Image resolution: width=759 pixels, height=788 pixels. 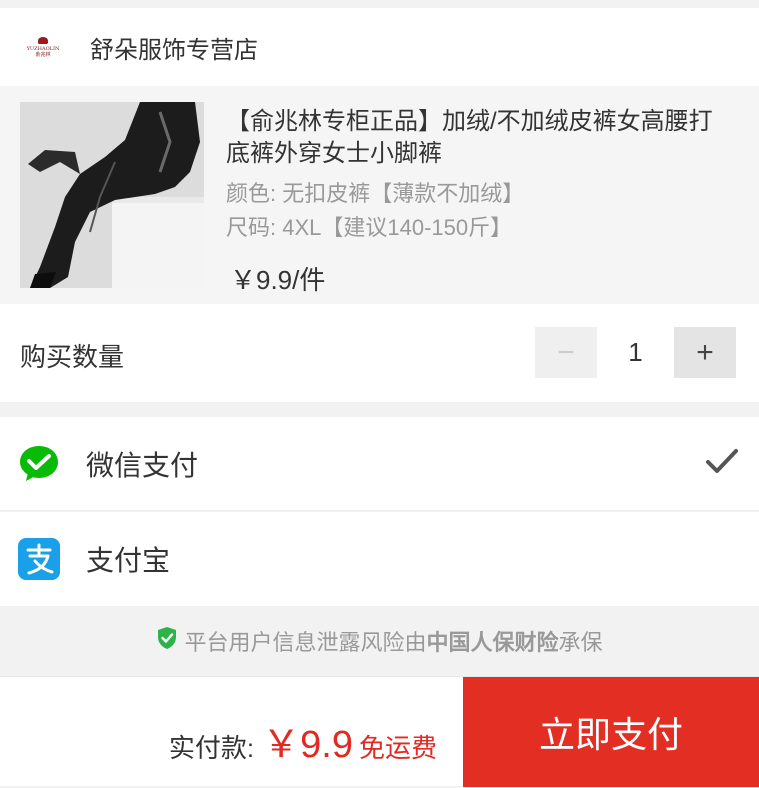 I want to click on insurer-brand: 中国人保财险, so click(x=492, y=642).